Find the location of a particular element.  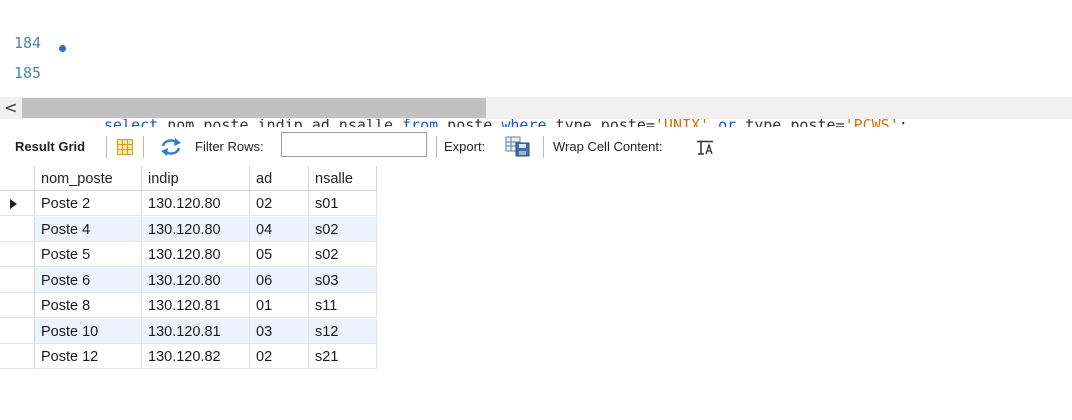

table-row: Poste 4 130.120.80 04 s02 is located at coordinates (188, 229).